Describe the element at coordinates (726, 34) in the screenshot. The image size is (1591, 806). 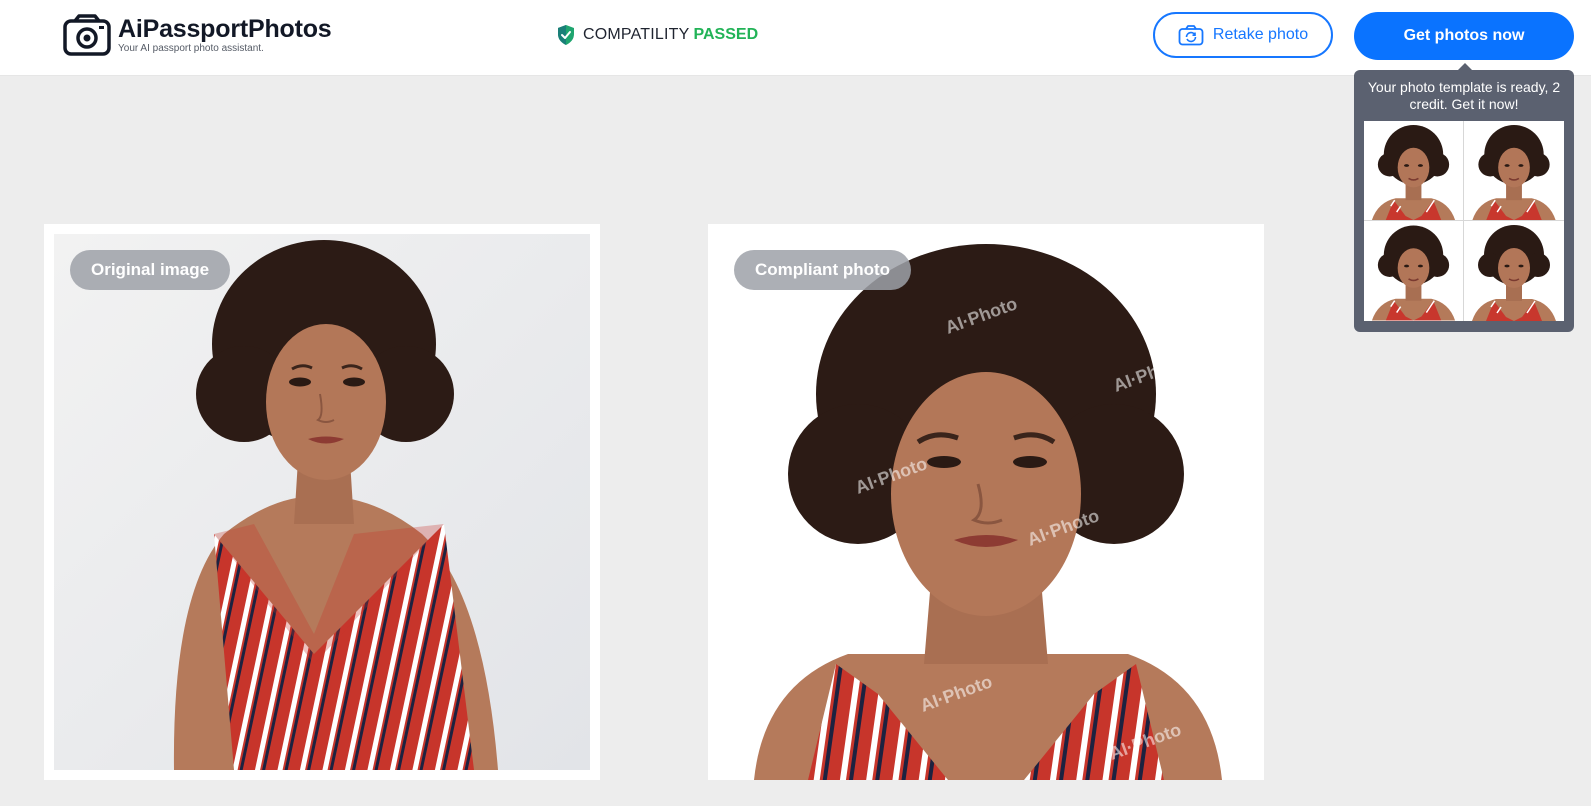
I see `compat-status-badge: PASSED` at that location.